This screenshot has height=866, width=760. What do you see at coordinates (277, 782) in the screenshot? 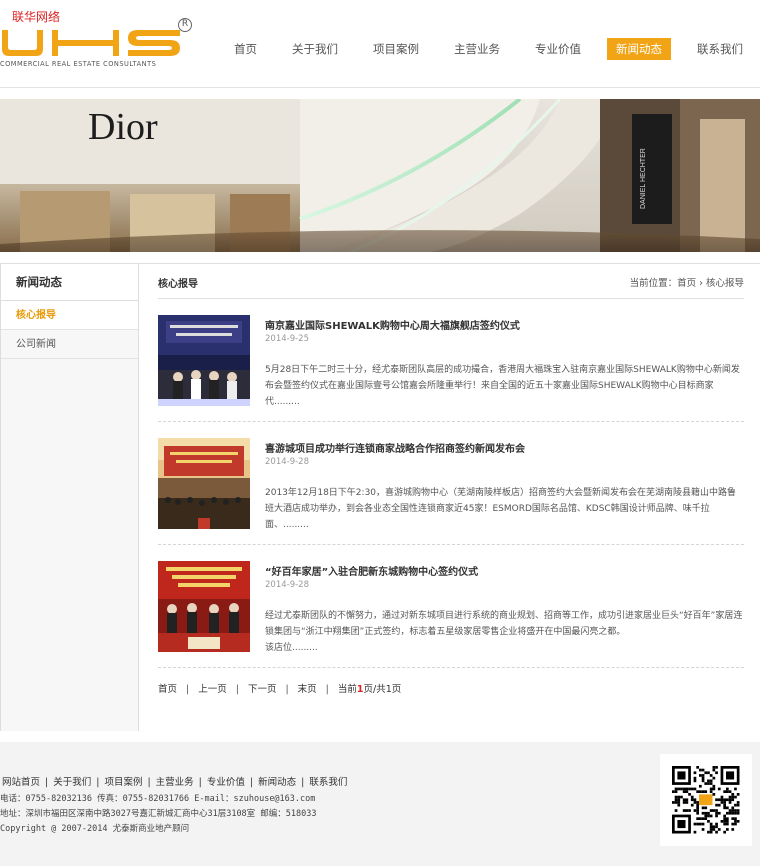
I see `footer-link-news: 新闻动态` at bounding box center [277, 782].